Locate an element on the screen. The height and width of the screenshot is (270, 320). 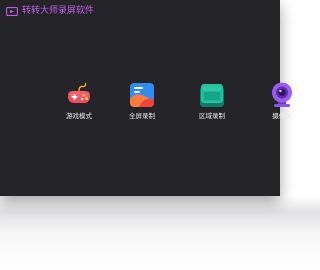
fullscreen-record-button: 全屏录制 is located at coordinates (142, 105).